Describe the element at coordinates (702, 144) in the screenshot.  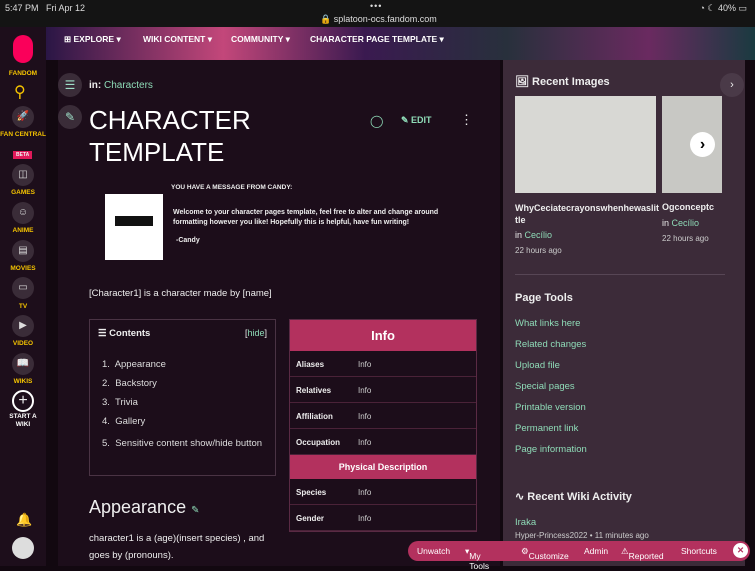
I see `carousel-next-button: ›` at that location.